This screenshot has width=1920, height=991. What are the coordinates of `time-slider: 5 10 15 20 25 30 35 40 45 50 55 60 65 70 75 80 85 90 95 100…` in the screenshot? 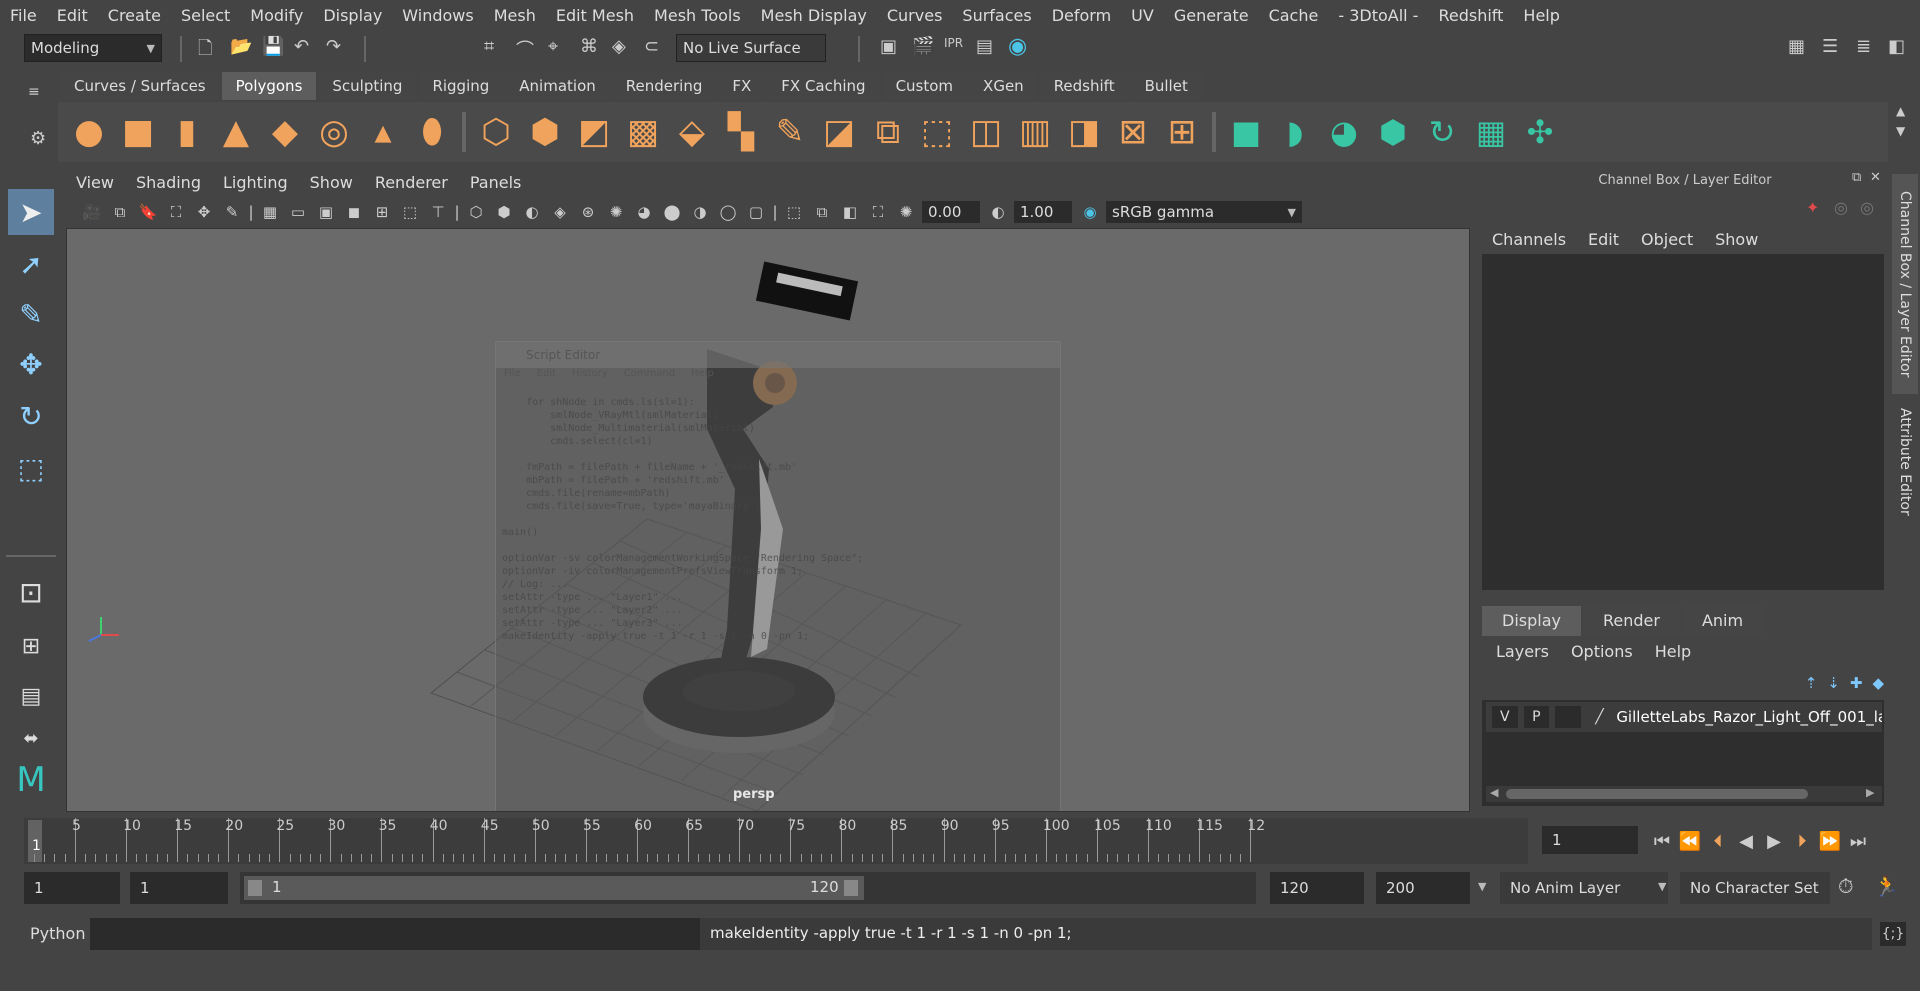 It's located at (776, 841).